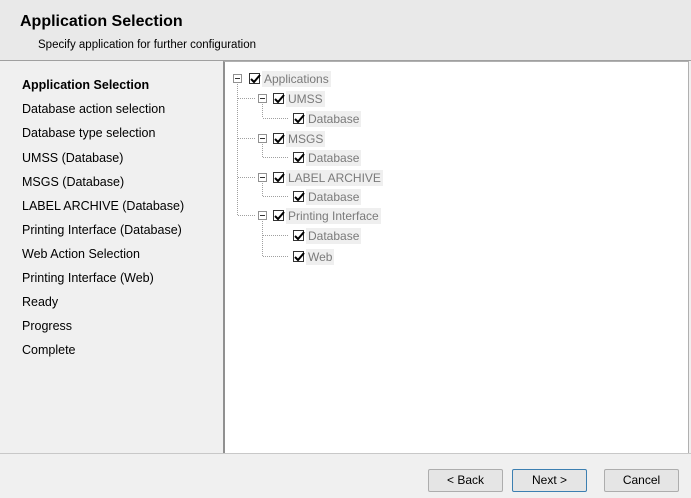 The image size is (691, 498). I want to click on step-item: Printing Interface (Web), so click(88, 278).